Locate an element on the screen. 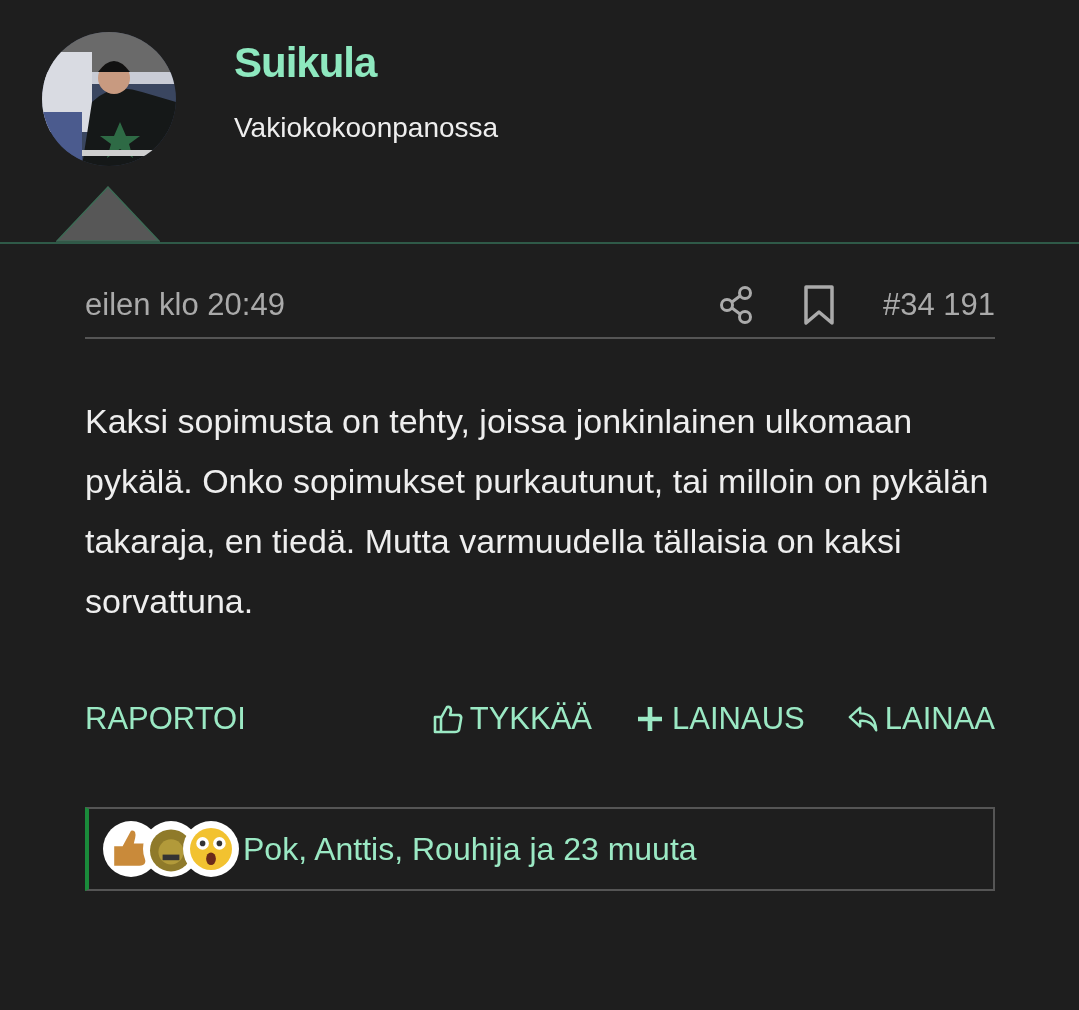 The image size is (1079, 1010). shocked-emoji-icon is located at coordinates (211, 849).